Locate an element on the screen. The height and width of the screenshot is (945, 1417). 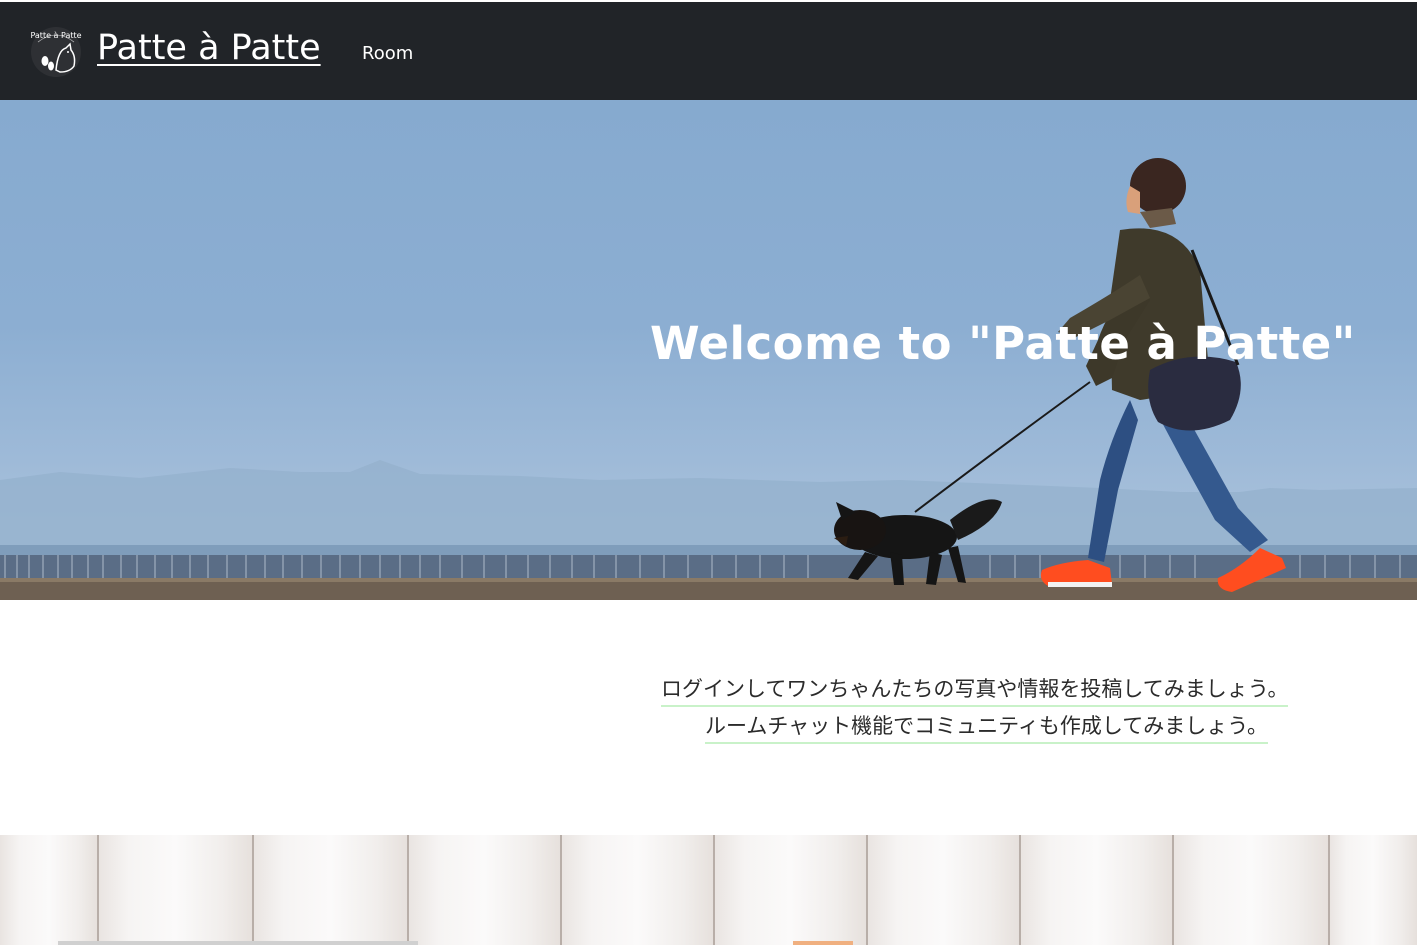
svg-text: Patte à Patte is located at coordinates (55, 35).